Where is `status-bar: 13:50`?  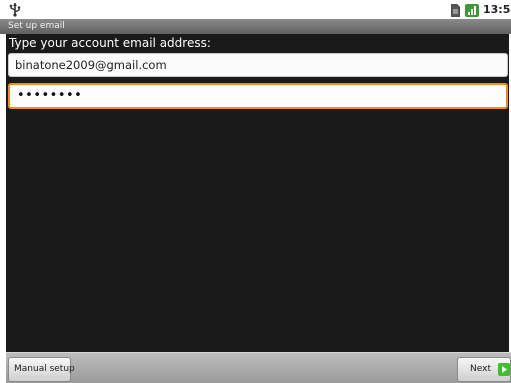
status-bar: 13:50 is located at coordinates (255, 9).